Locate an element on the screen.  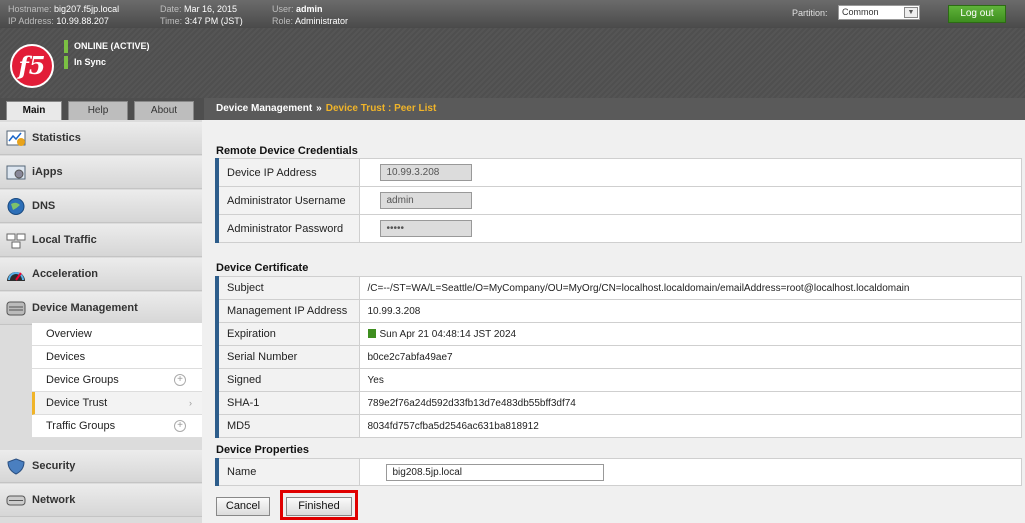
date-info: Date: Mar 16, 2015 Time: 3:47 PM (JST) is located at coordinates (201, 15).